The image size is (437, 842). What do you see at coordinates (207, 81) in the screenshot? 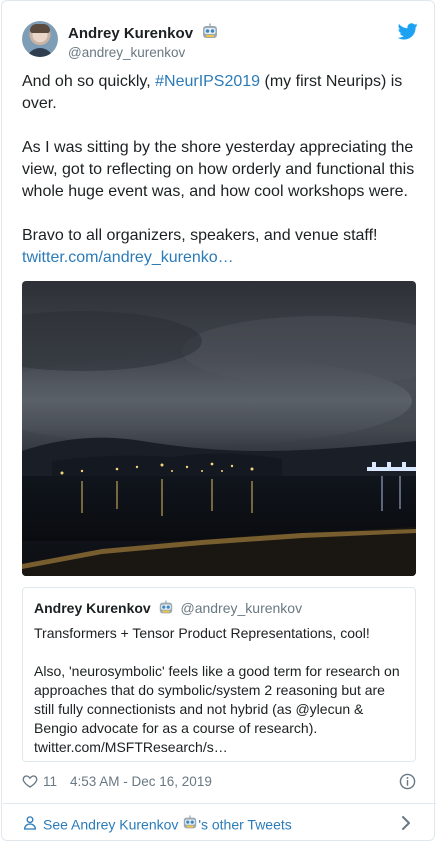
I see `hashtag-link: #NeurIPS2019` at bounding box center [207, 81].